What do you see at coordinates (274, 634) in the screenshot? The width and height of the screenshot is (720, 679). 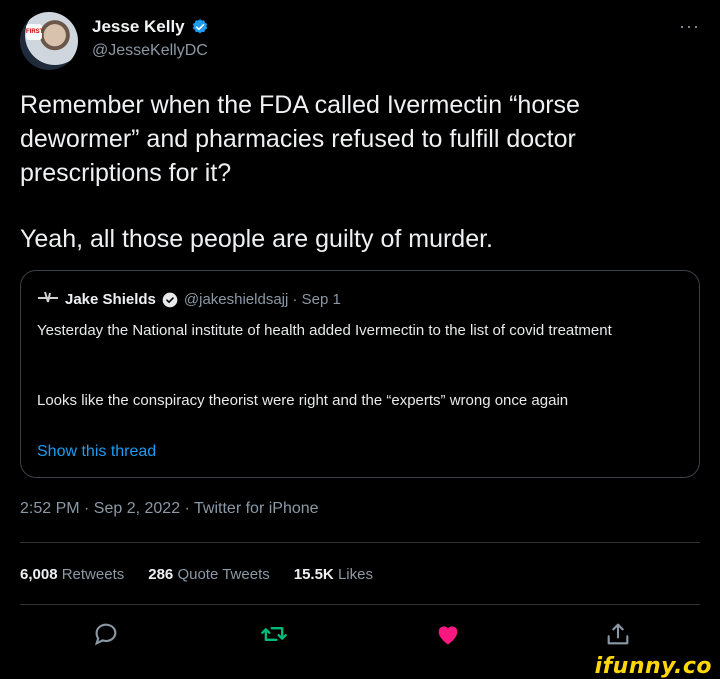 I see `retweet-icon` at bounding box center [274, 634].